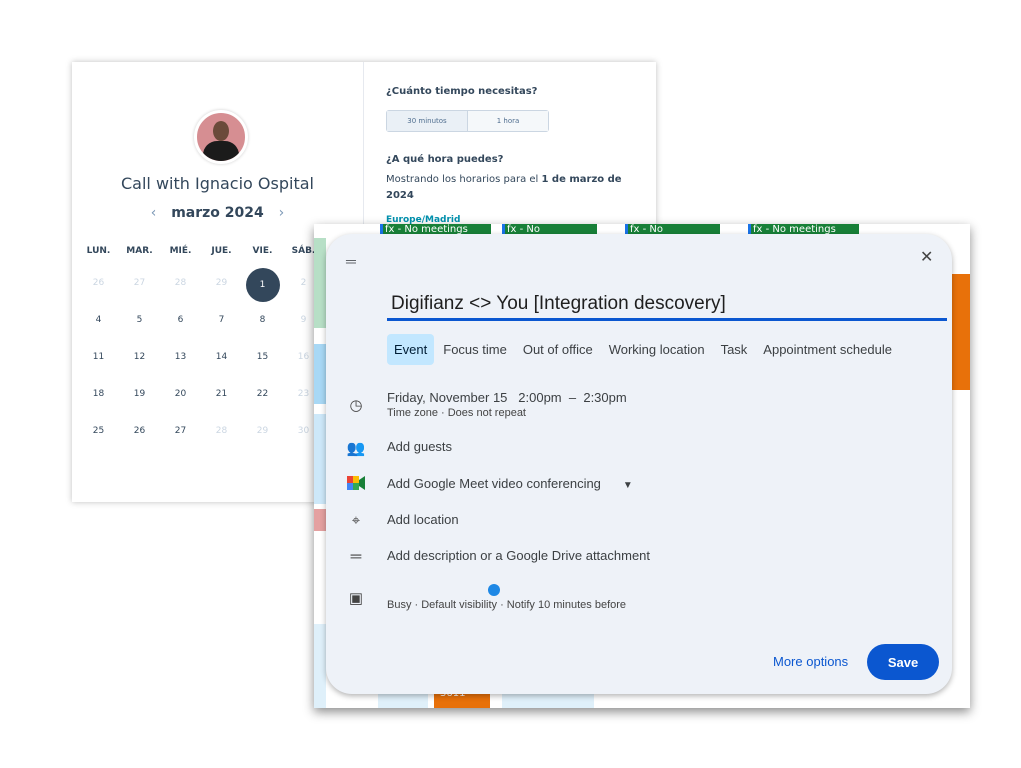 The width and height of the screenshot is (1021, 768). I want to click on tab-out-of-office: Out of office, so click(558, 349).